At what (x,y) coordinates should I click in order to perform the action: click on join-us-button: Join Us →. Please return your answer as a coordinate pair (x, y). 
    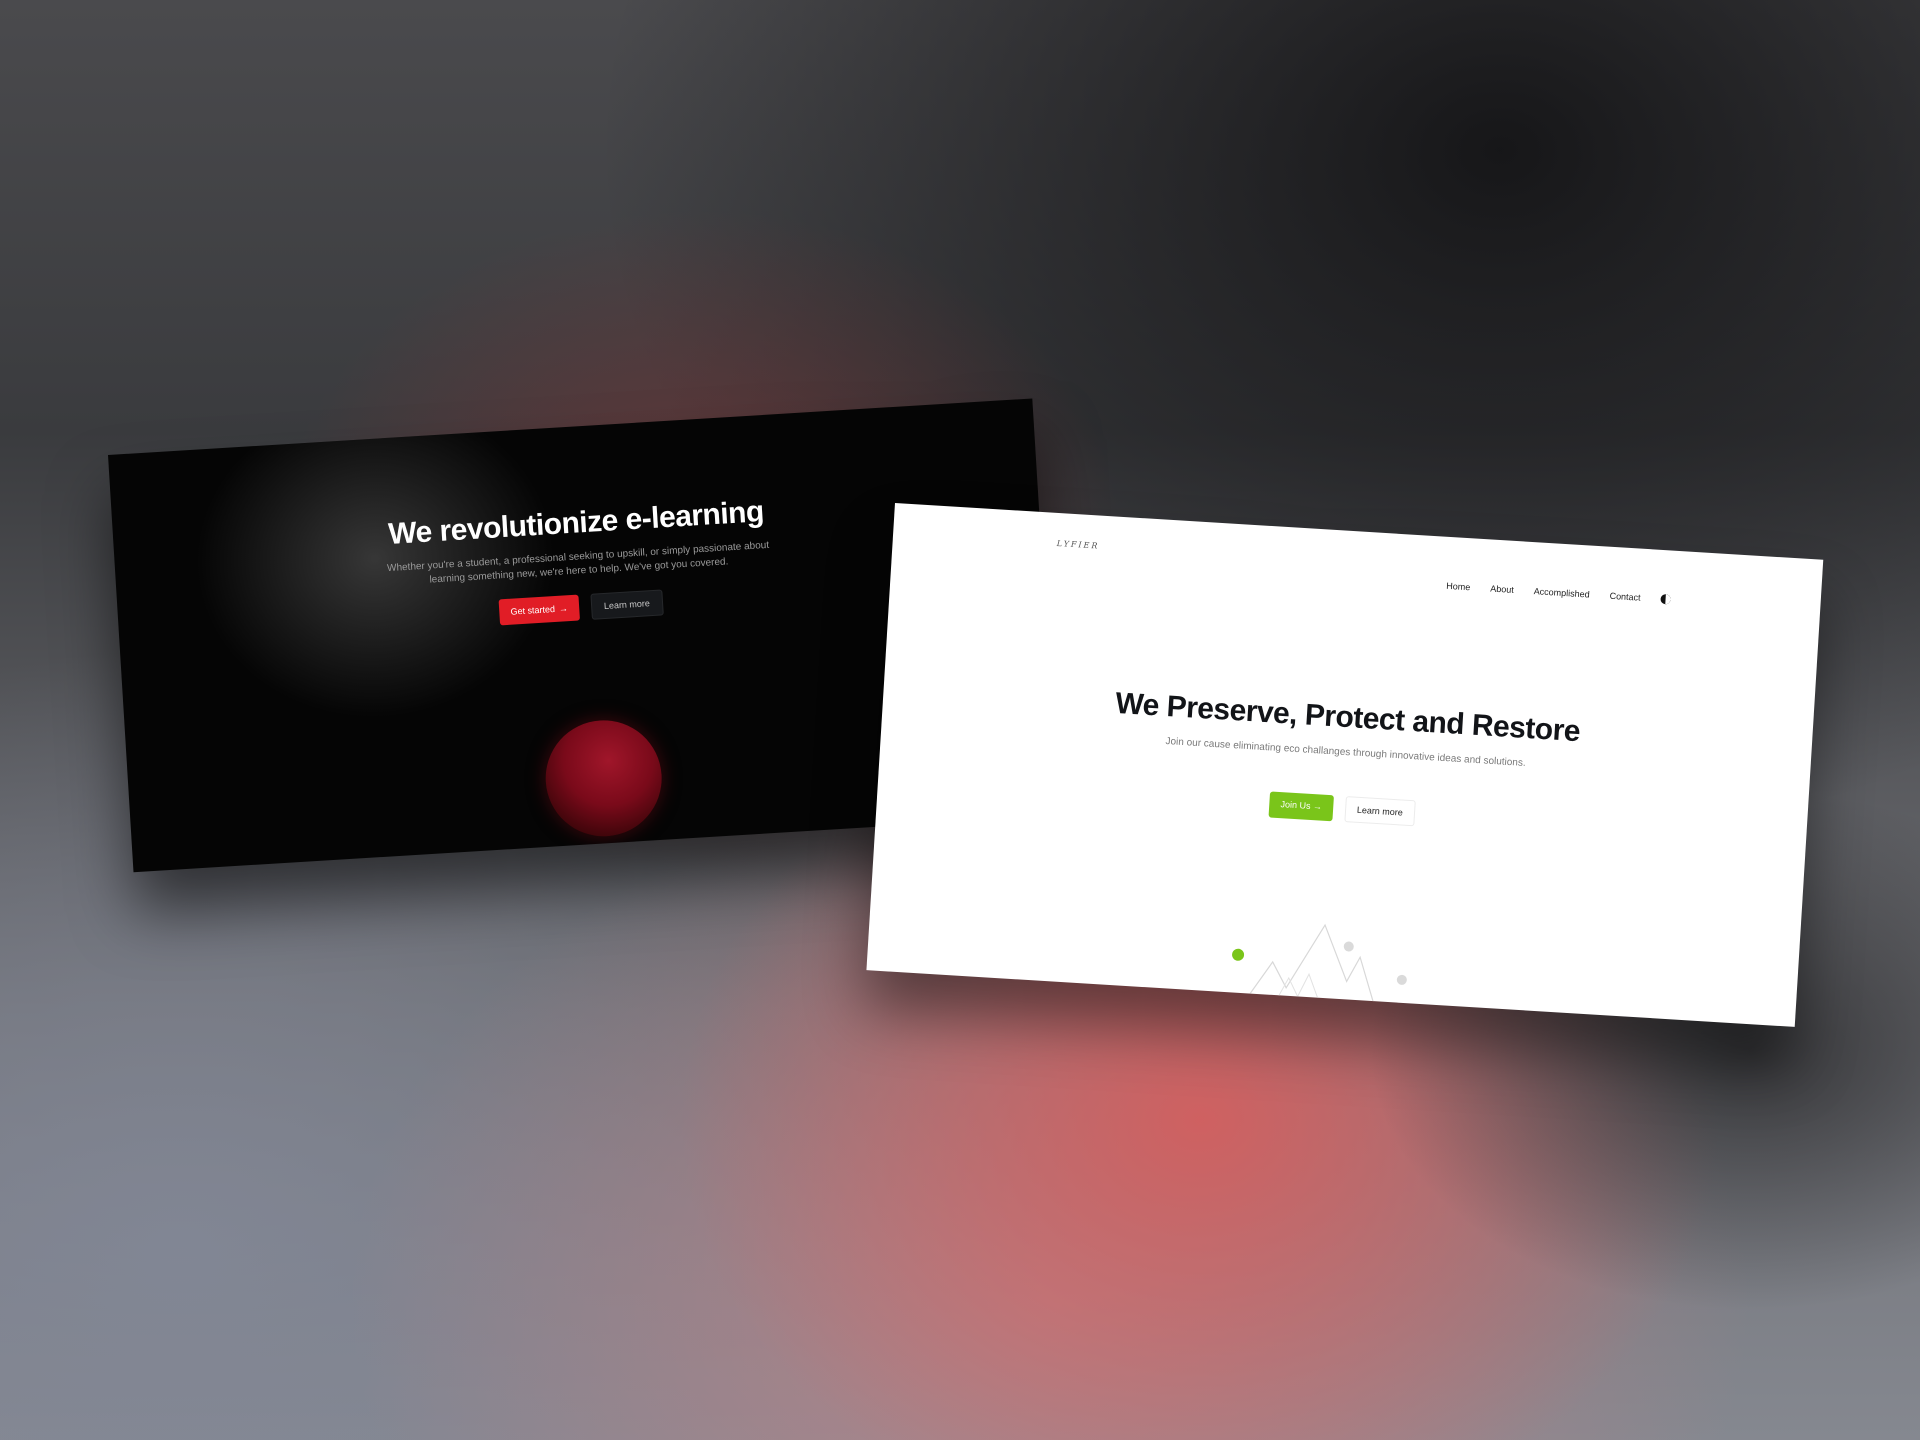
    Looking at the image, I should click on (1301, 806).